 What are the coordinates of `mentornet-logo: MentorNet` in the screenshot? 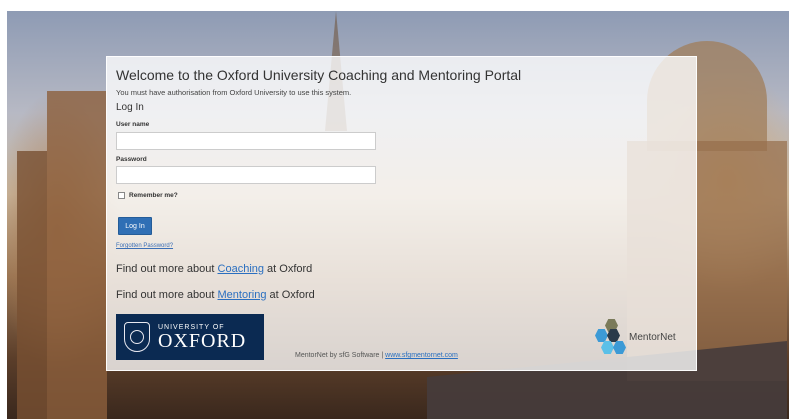 It's located at (641, 339).